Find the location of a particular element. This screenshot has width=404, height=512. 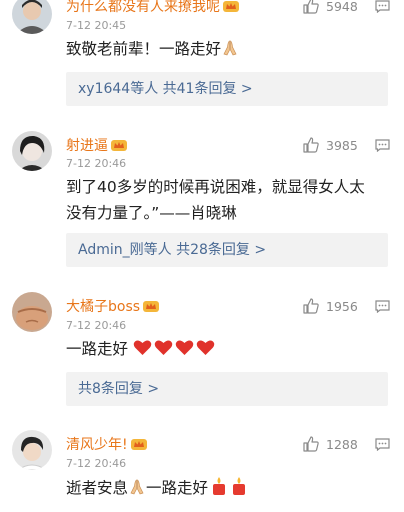

like-button: 3985 is located at coordinates (330, 145).